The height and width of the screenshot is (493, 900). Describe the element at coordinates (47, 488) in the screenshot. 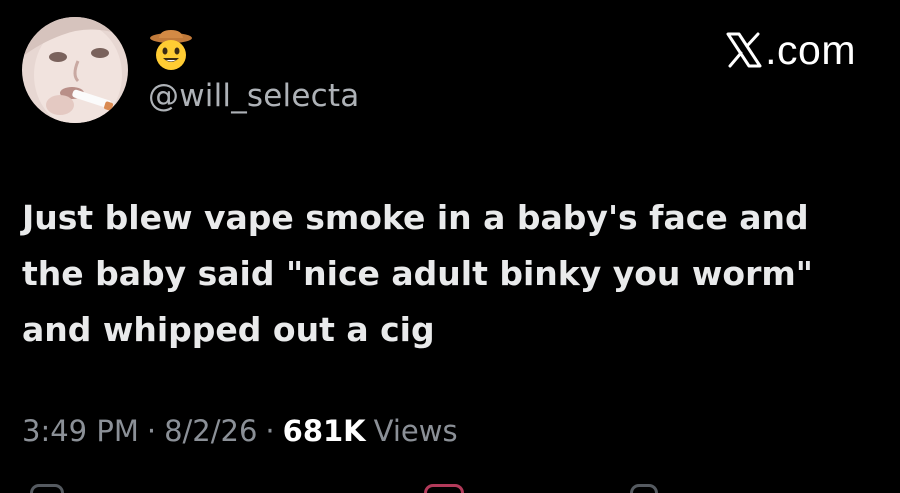

I see `reply-icon` at that location.